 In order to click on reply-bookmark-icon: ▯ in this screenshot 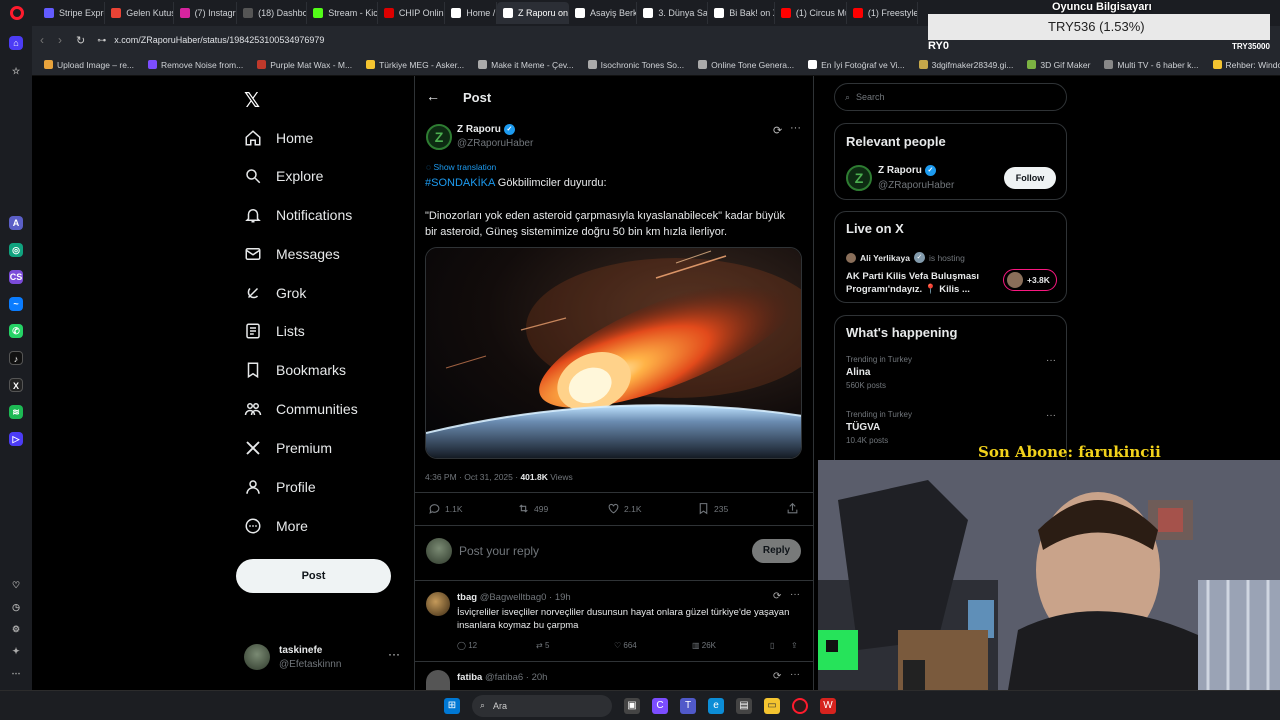, I will do `click(772, 645)`.